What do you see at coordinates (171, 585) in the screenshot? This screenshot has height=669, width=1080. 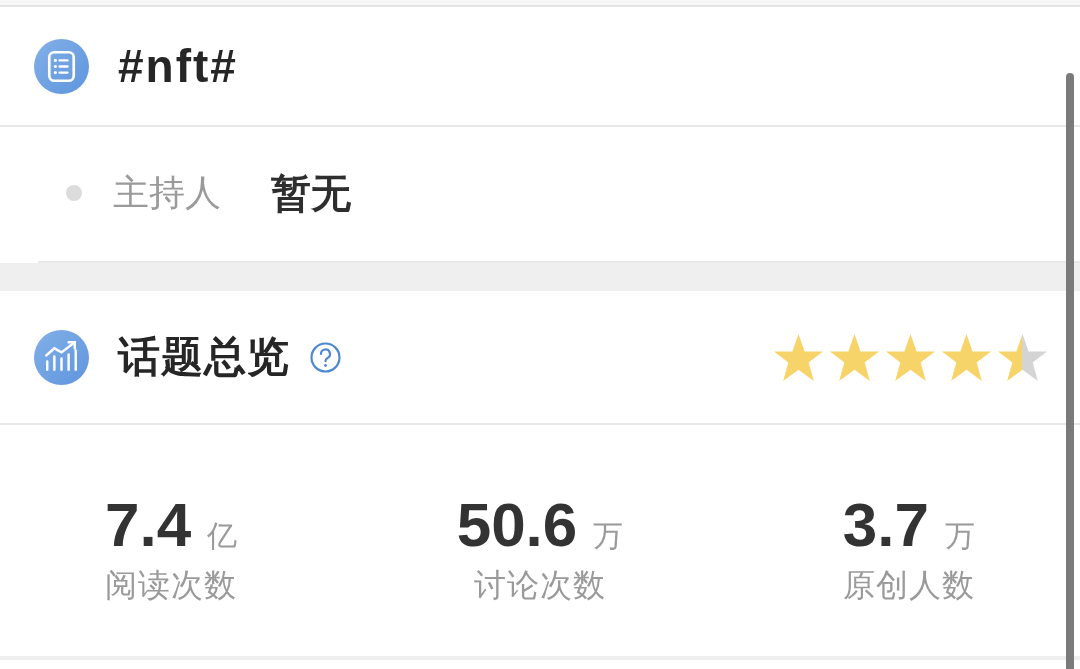 I see `stat-label: 阅读次数` at bounding box center [171, 585].